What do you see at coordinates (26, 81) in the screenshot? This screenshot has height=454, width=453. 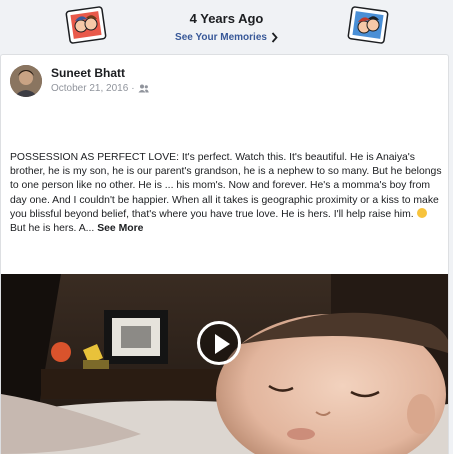 I see `avatar` at bounding box center [26, 81].